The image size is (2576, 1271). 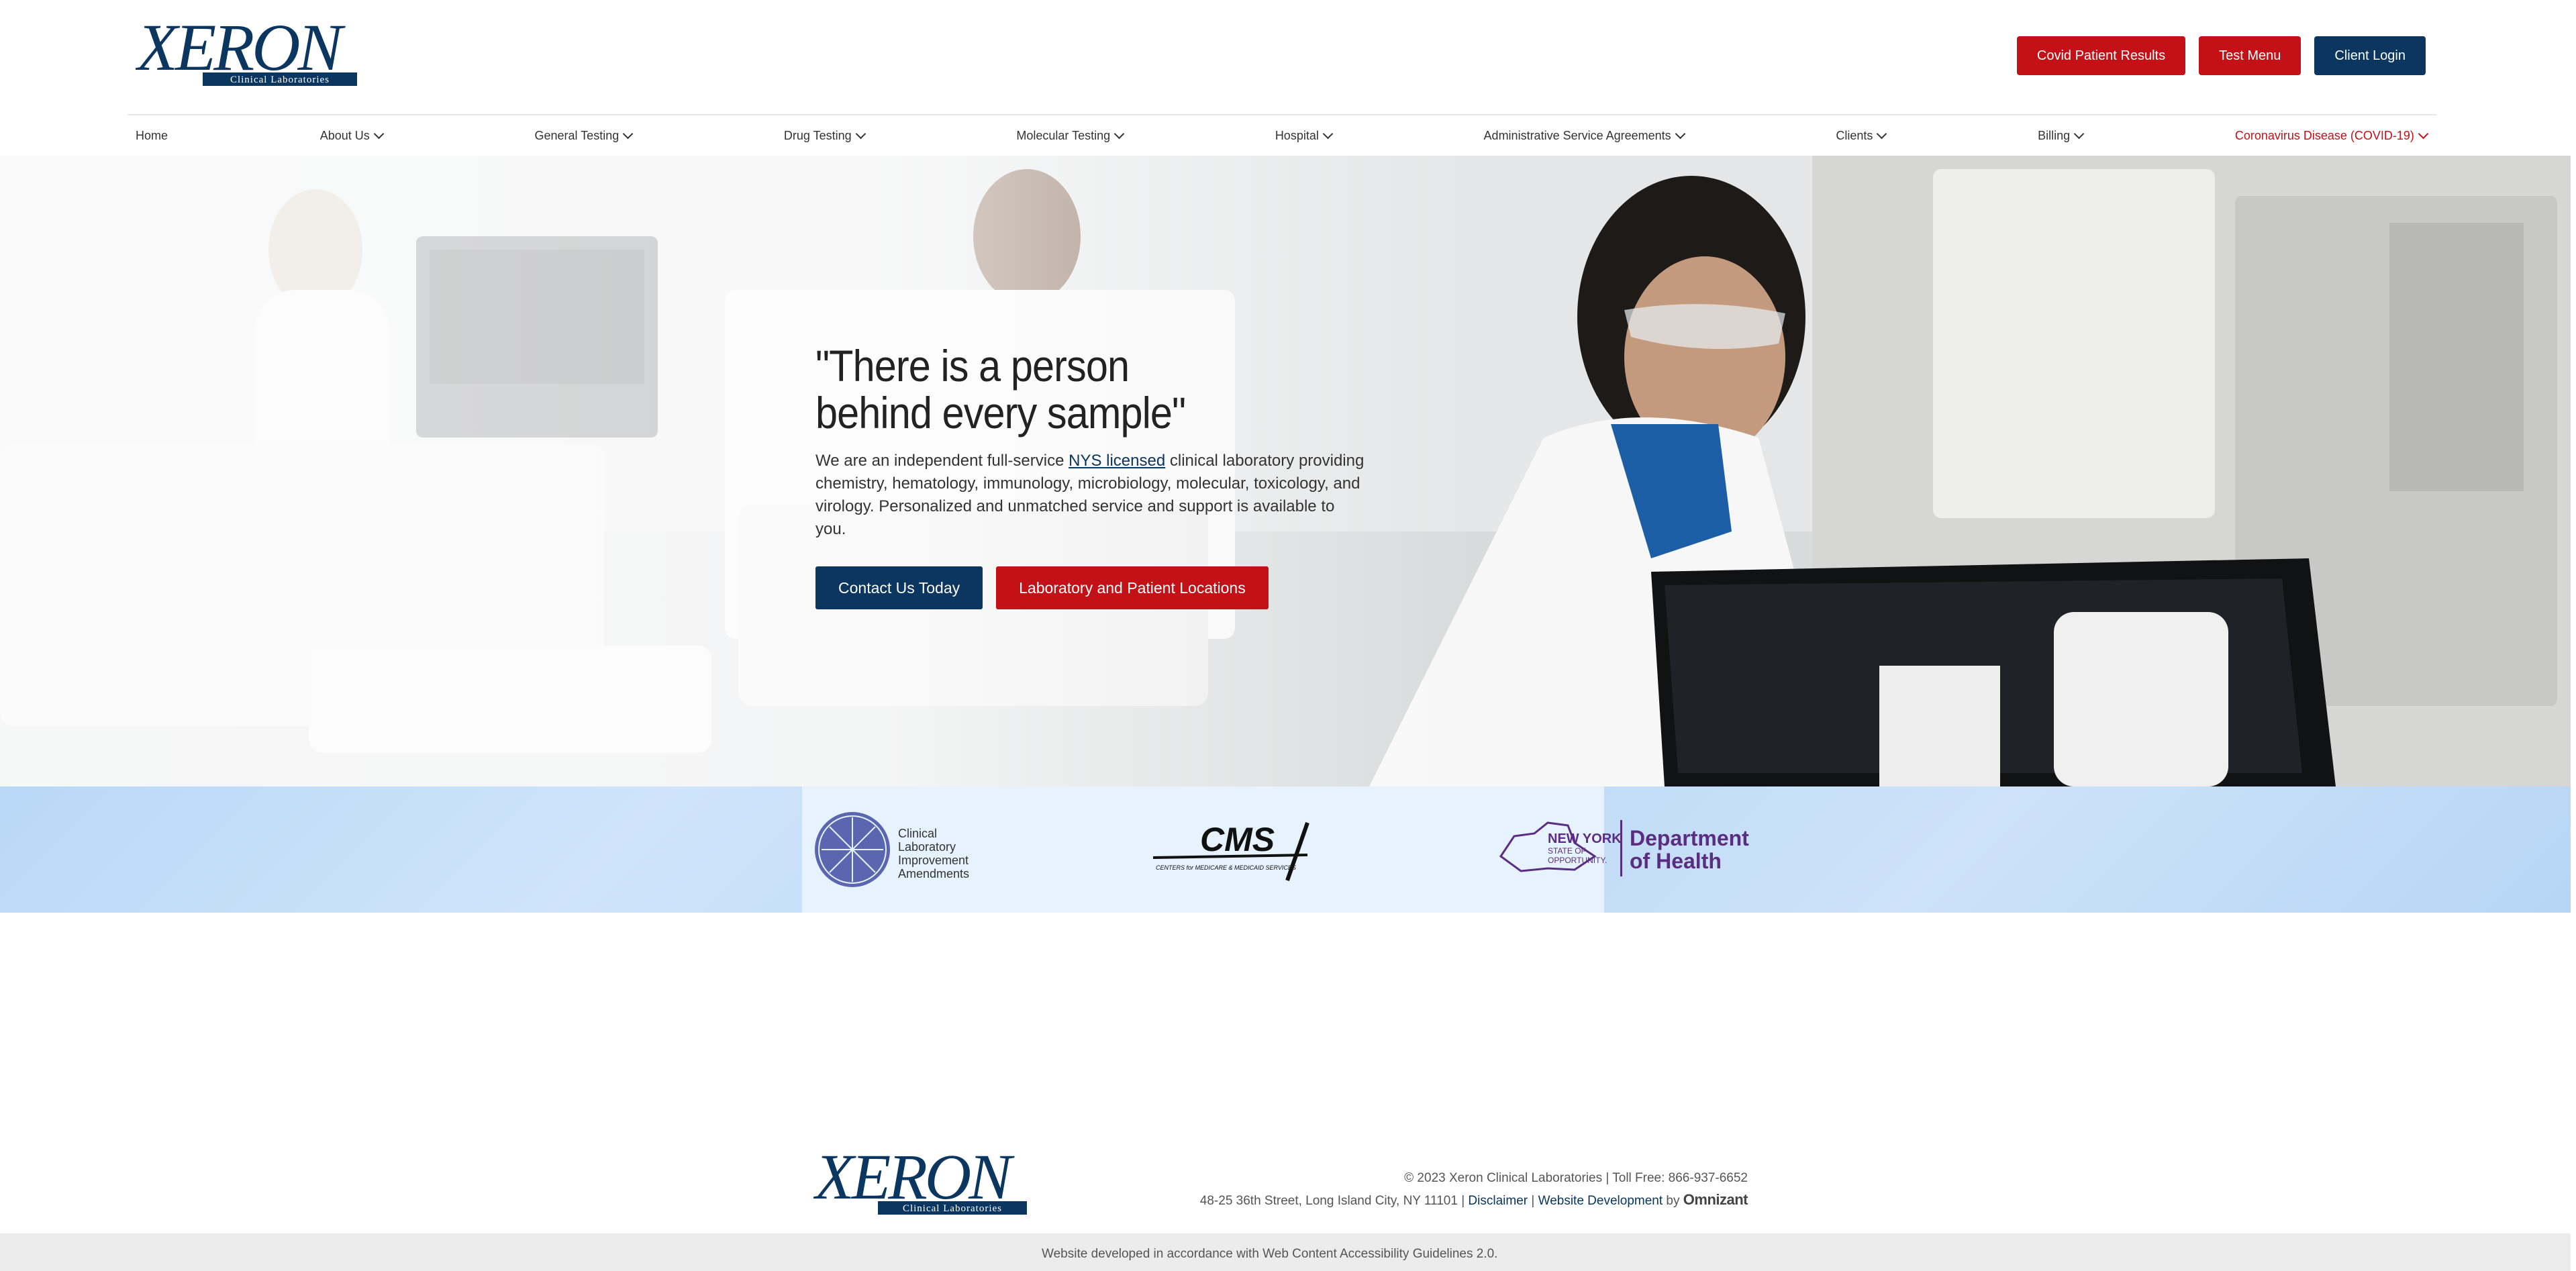 What do you see at coordinates (933, 873) in the screenshot?
I see `clia-text-4: Amendments` at bounding box center [933, 873].